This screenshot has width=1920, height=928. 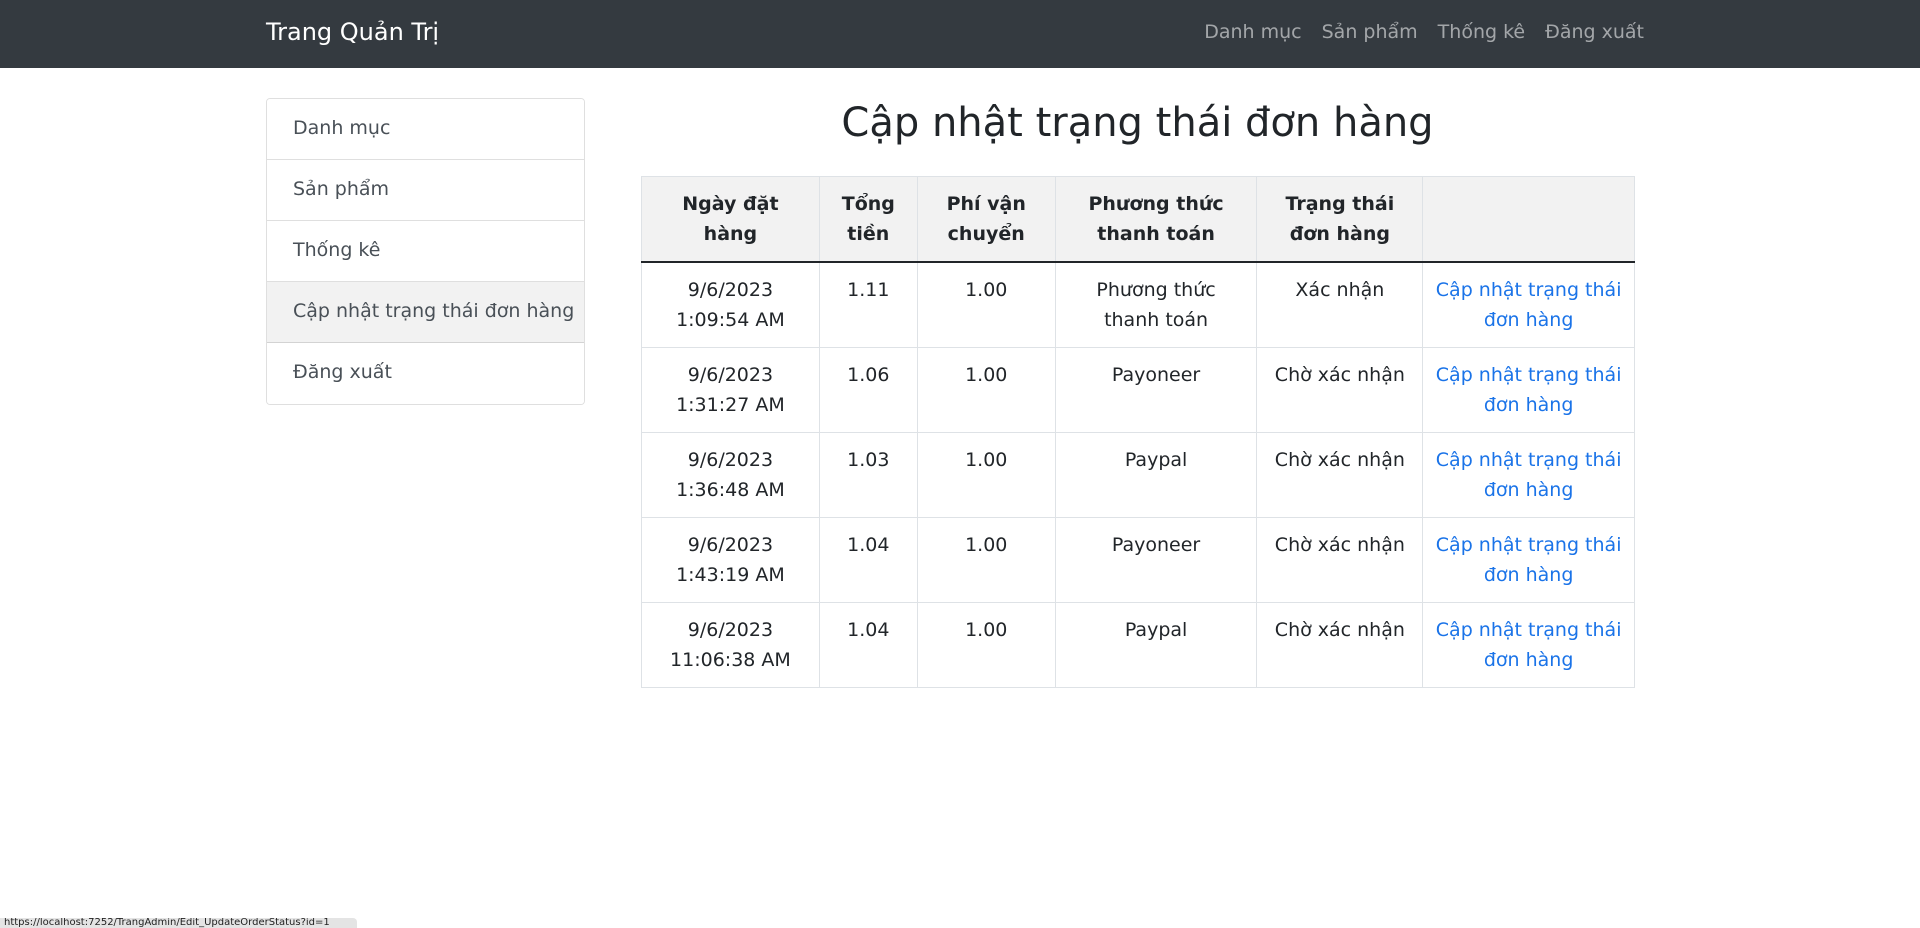 What do you see at coordinates (730, 475) in the screenshot?
I see `cell-order-date: 9/6/2023 1:36:48 AM` at bounding box center [730, 475].